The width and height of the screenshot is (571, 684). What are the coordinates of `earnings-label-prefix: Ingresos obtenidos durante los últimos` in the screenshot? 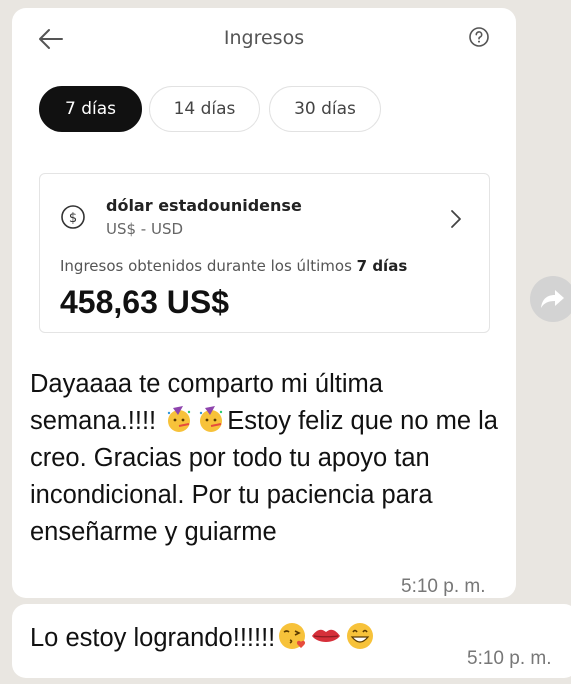 It's located at (208, 266).